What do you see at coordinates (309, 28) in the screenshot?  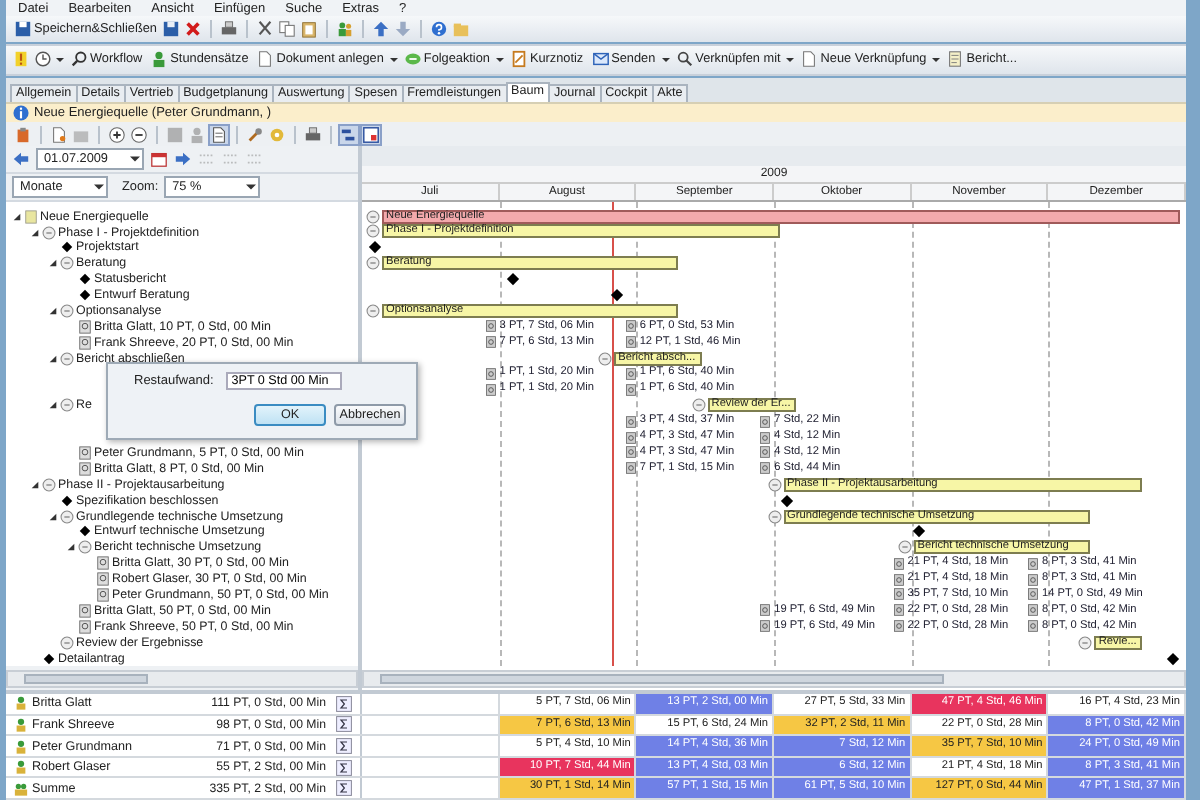 I see `paste-icon` at bounding box center [309, 28].